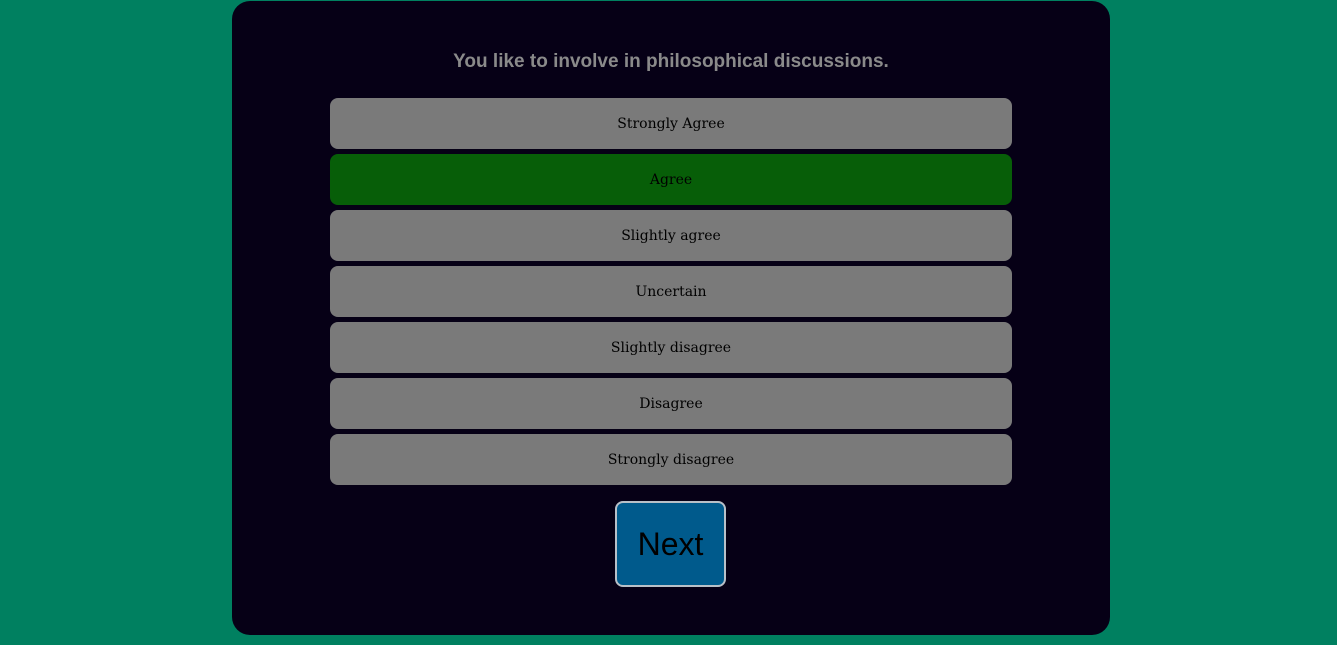 The height and width of the screenshot is (645, 1337). I want to click on option-disagree: Disagree, so click(671, 403).